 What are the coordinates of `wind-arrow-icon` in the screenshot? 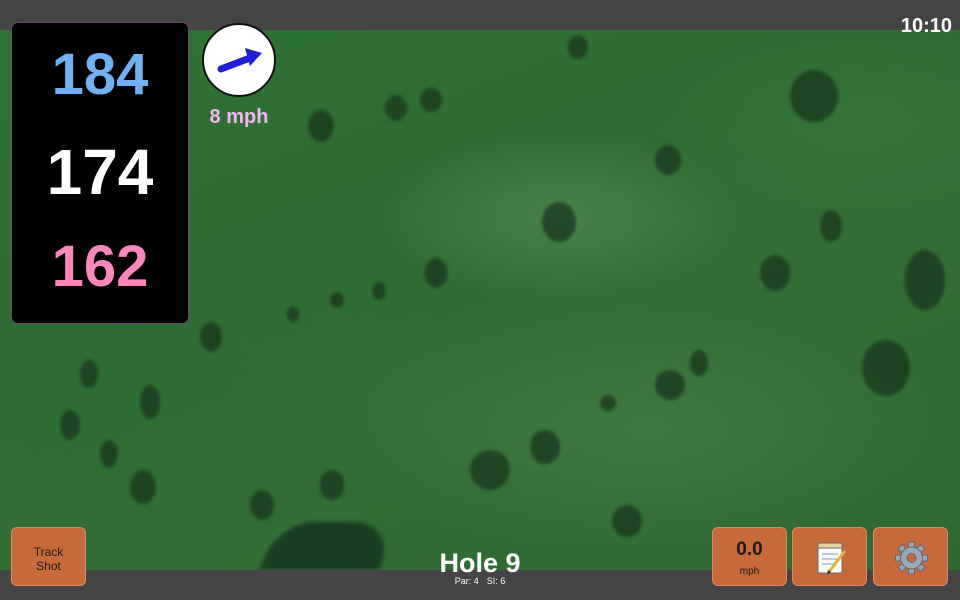 It's located at (239, 60).